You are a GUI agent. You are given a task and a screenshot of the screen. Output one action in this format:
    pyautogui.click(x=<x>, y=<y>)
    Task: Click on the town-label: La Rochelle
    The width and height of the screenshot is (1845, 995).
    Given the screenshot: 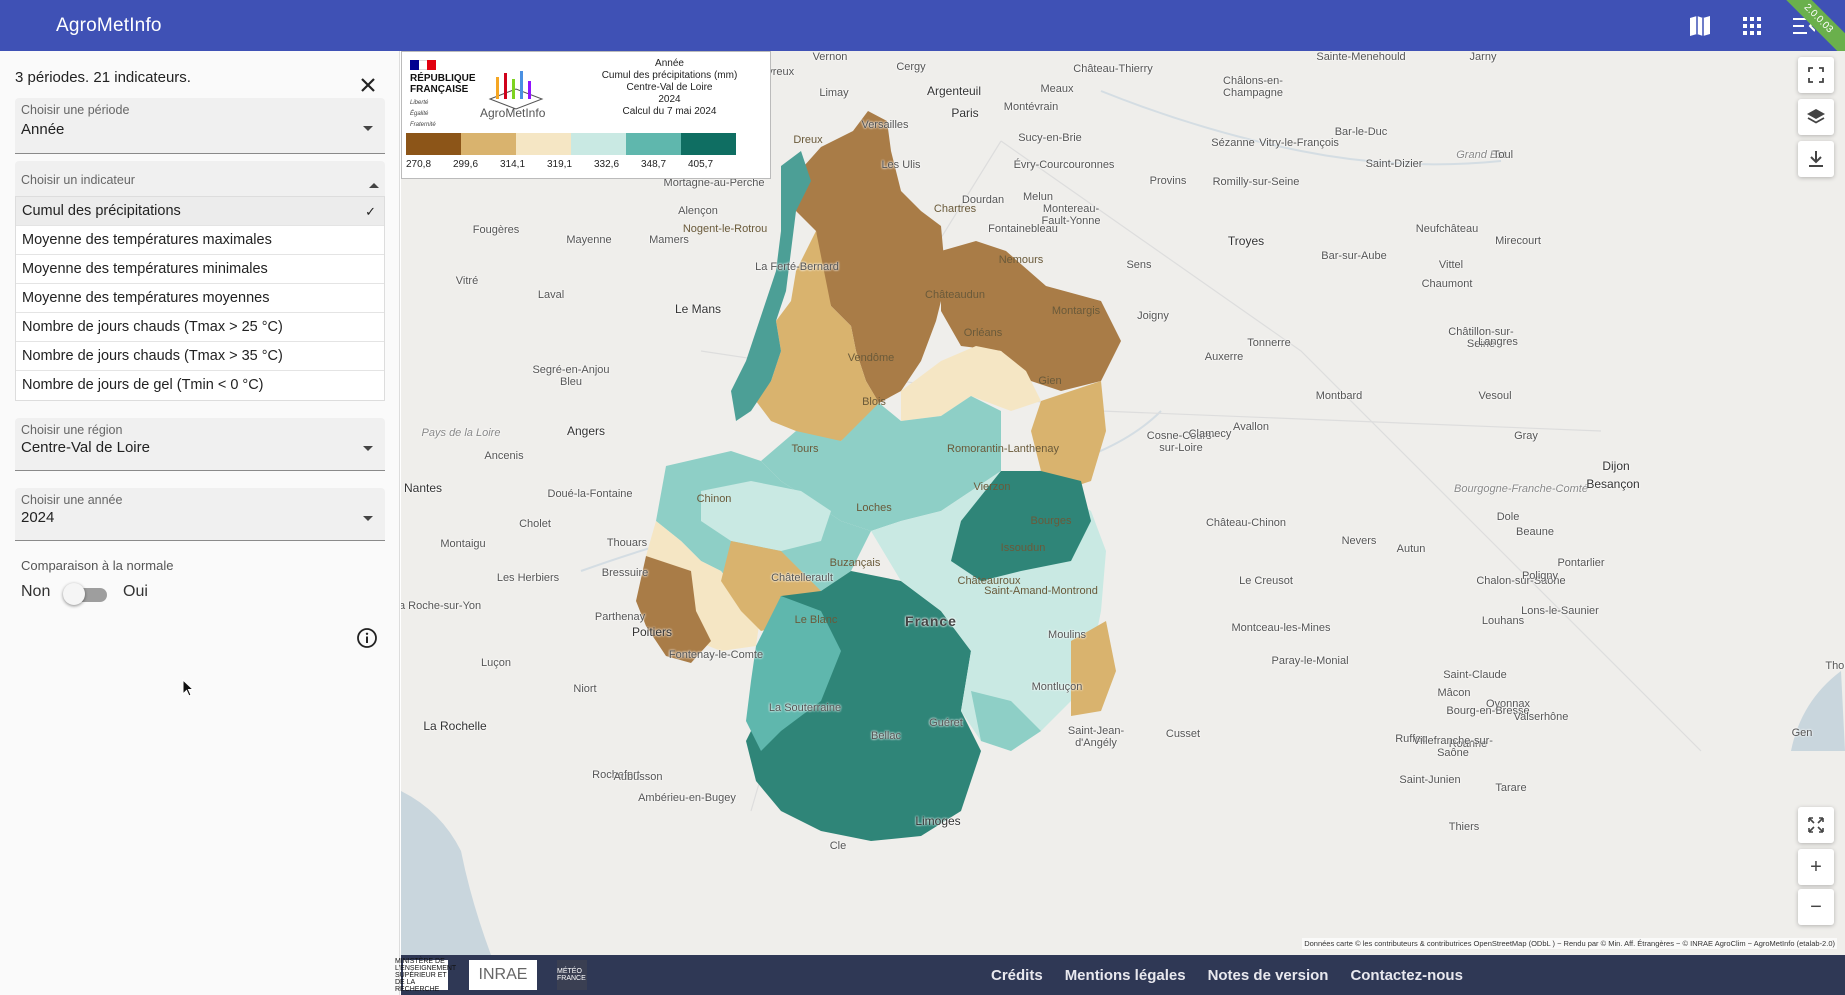 What is the action you would take?
    pyautogui.click(x=455, y=726)
    